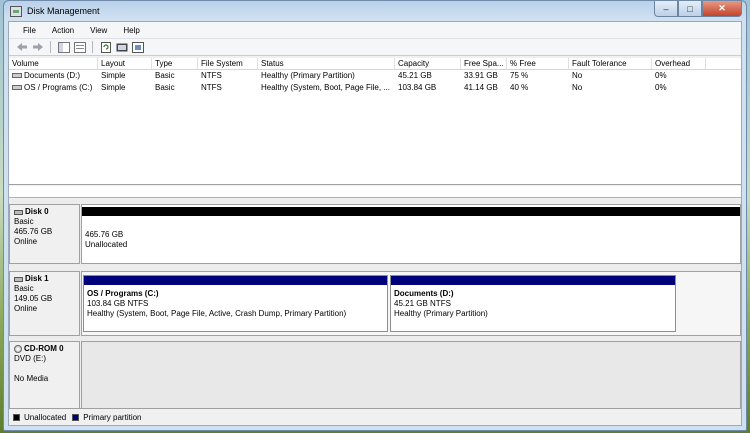  Describe the element at coordinates (121, 47) in the screenshot. I see `help-icon` at that location.